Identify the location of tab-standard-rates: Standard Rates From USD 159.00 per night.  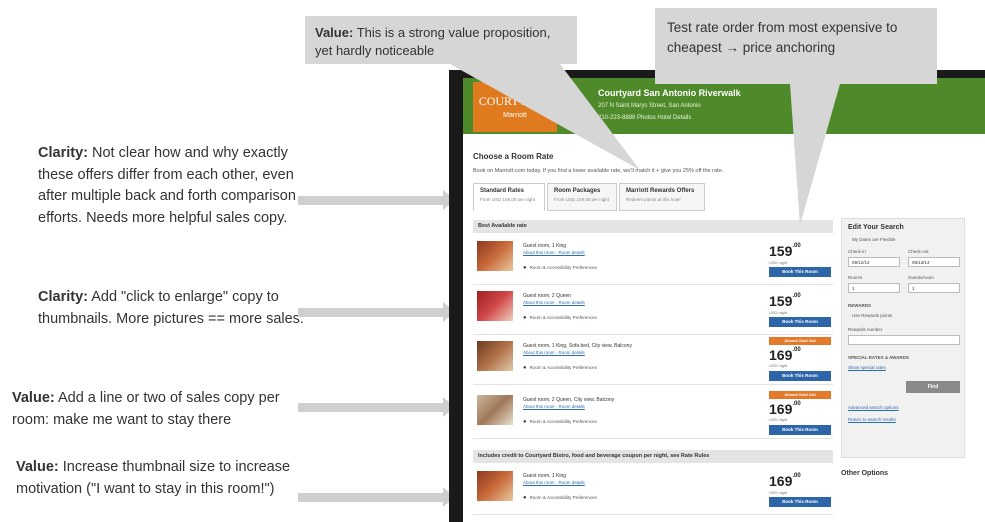
(509, 197).